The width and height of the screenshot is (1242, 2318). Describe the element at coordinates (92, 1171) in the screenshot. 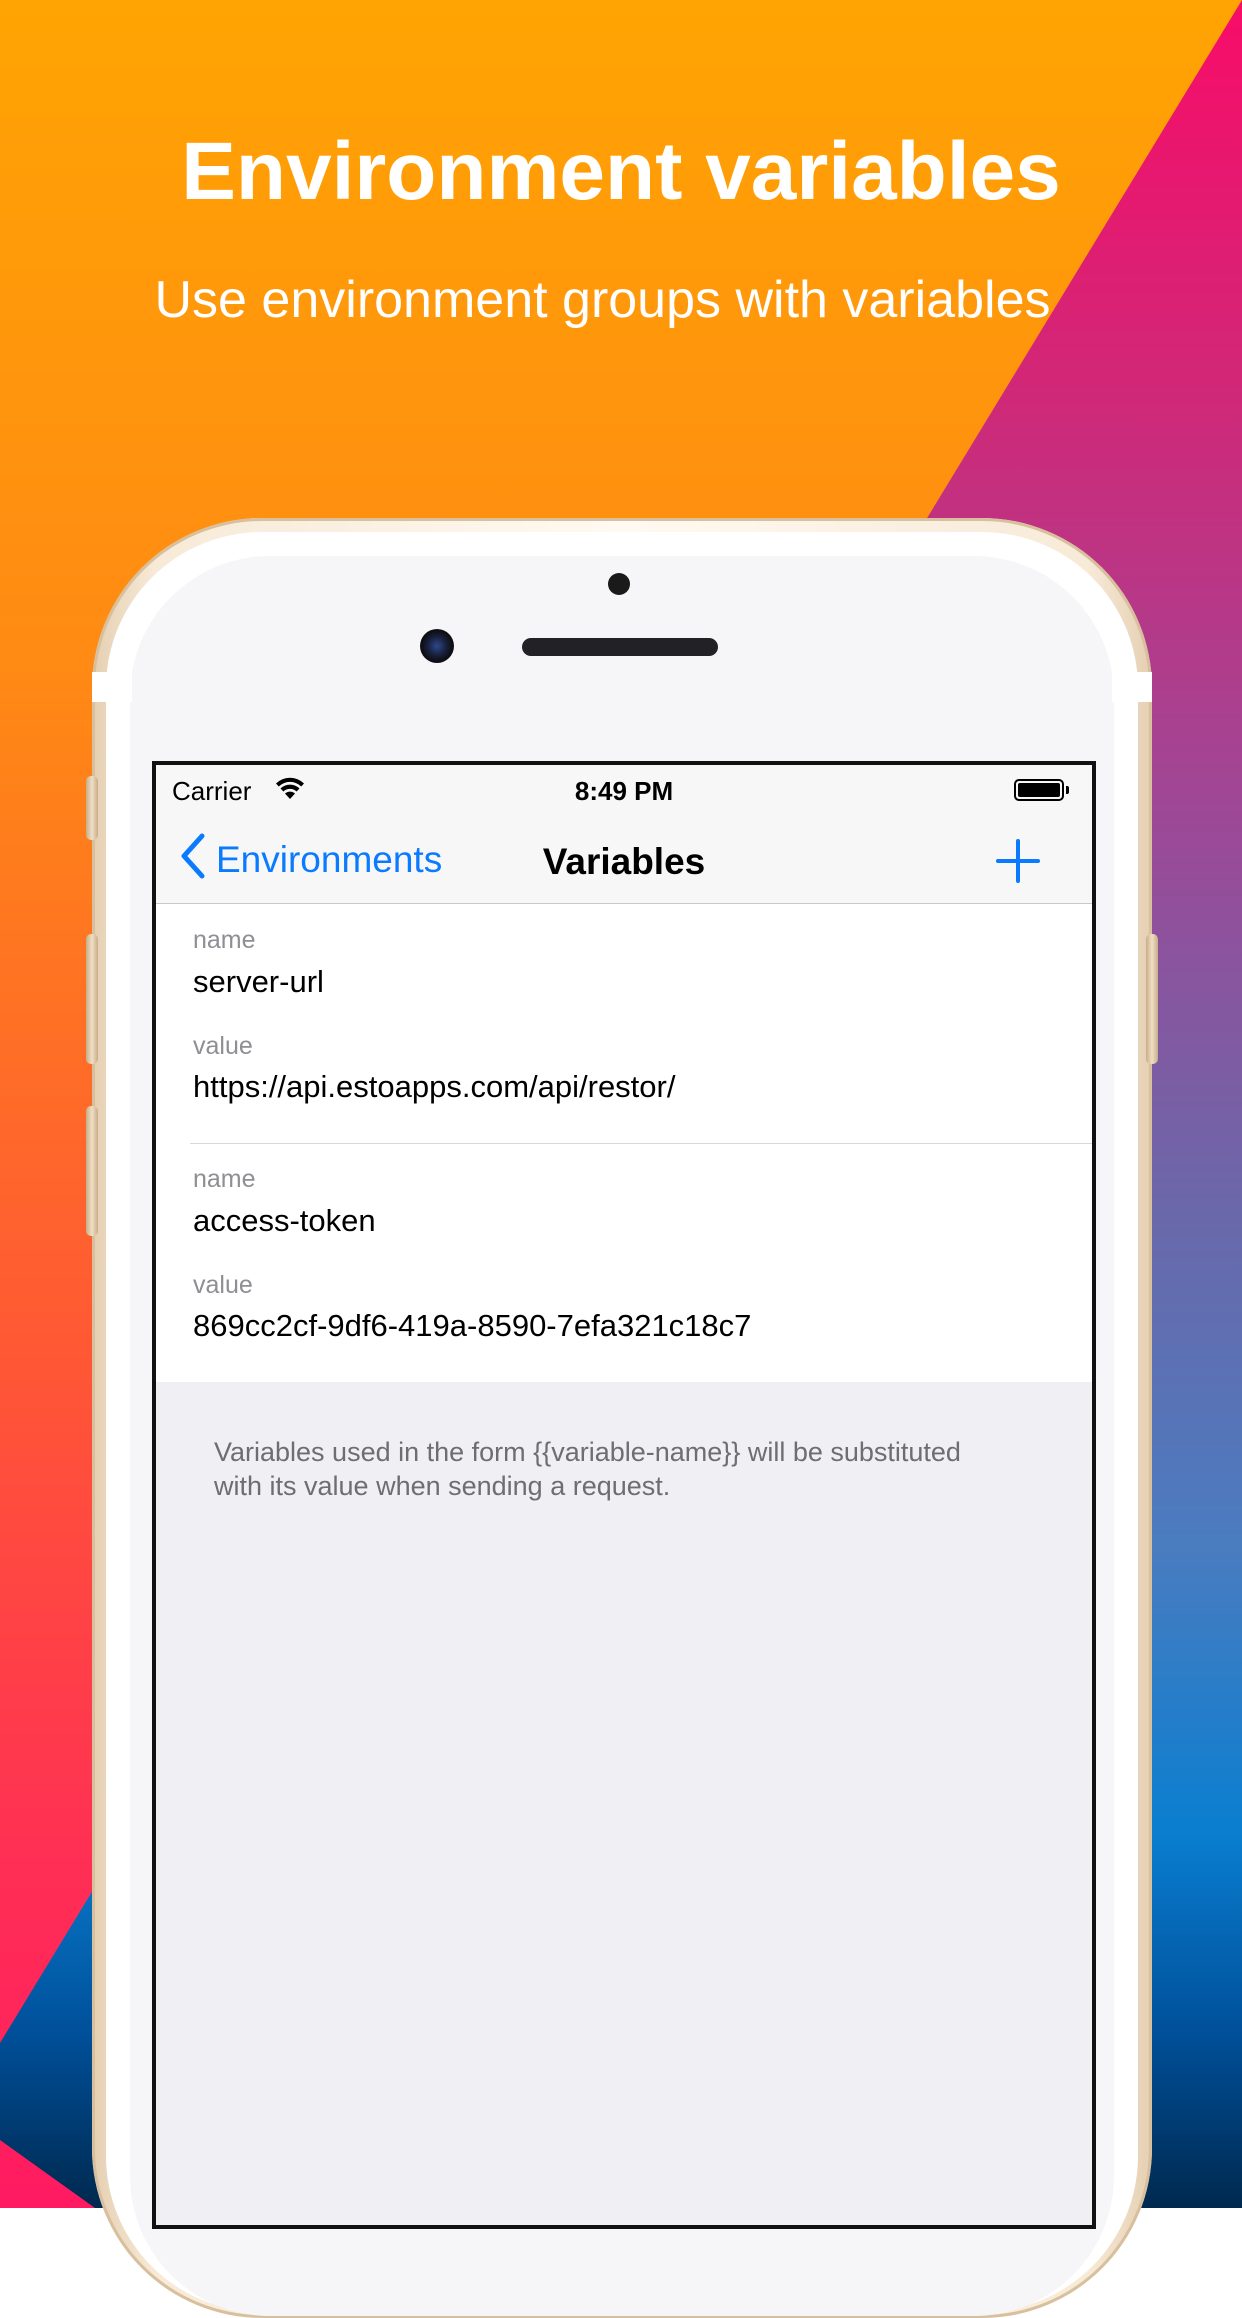

I see `volume-down-button` at that location.